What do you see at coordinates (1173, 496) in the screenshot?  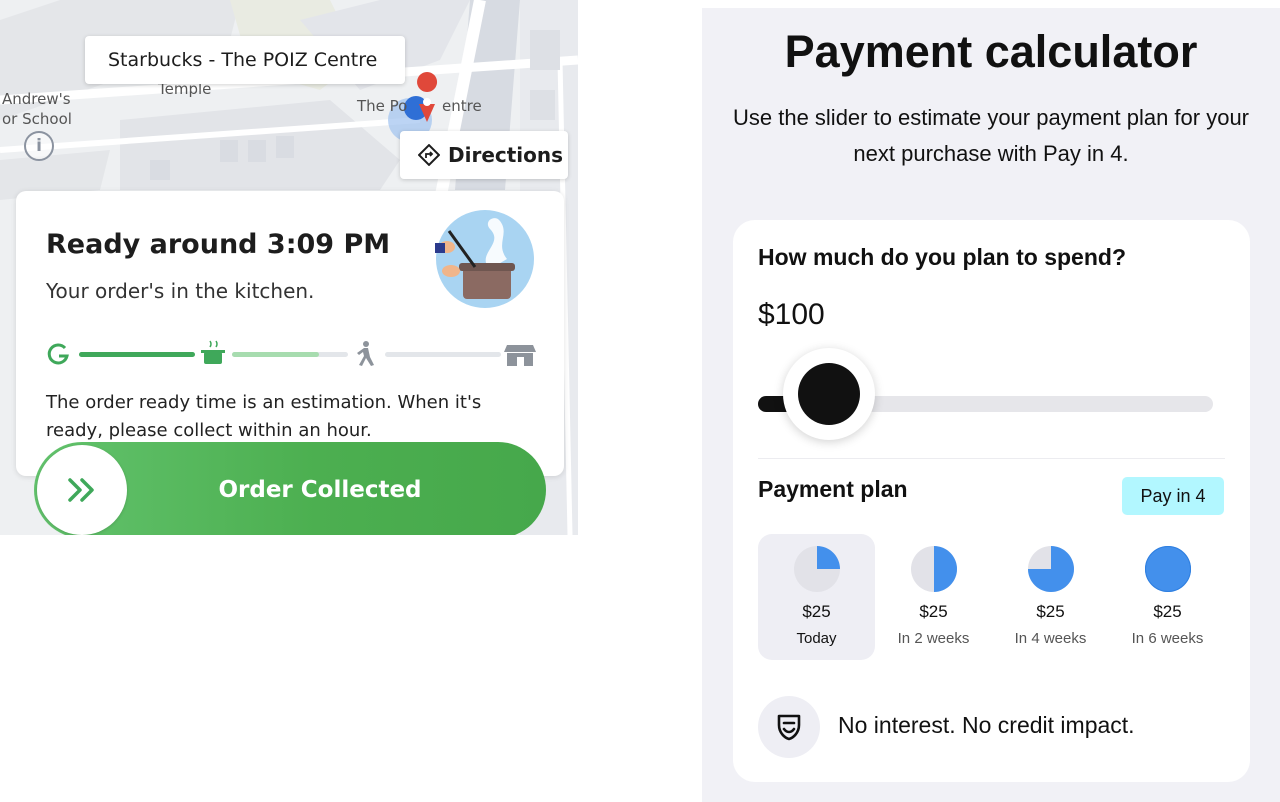 I see `pay-in-4-badge: Pay in 4` at bounding box center [1173, 496].